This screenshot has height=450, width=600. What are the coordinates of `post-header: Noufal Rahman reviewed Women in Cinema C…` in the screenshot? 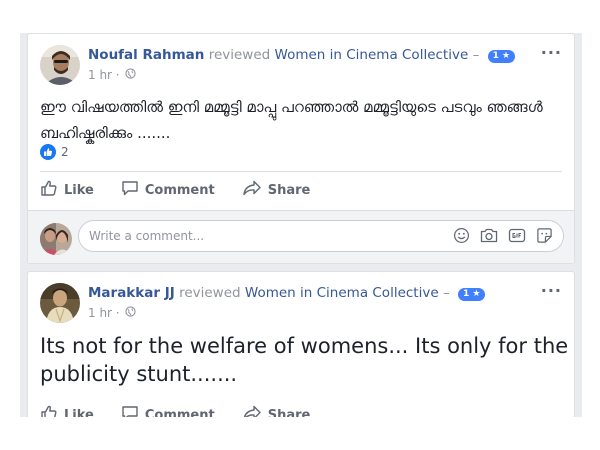 It's located at (302, 55).